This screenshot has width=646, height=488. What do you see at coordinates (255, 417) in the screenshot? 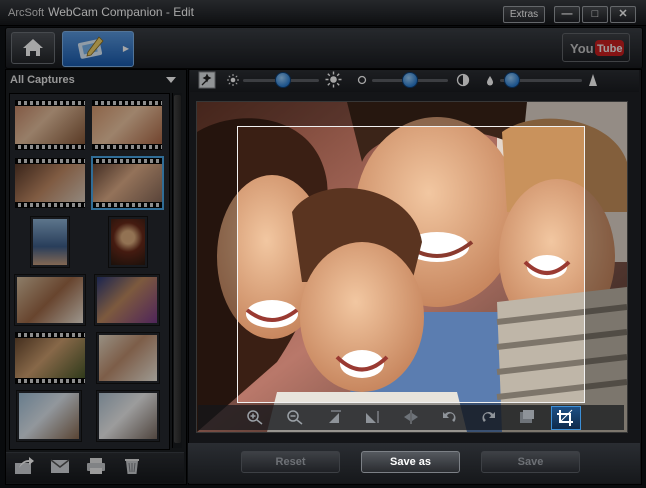
I see `zoom-in-icon` at bounding box center [255, 417].